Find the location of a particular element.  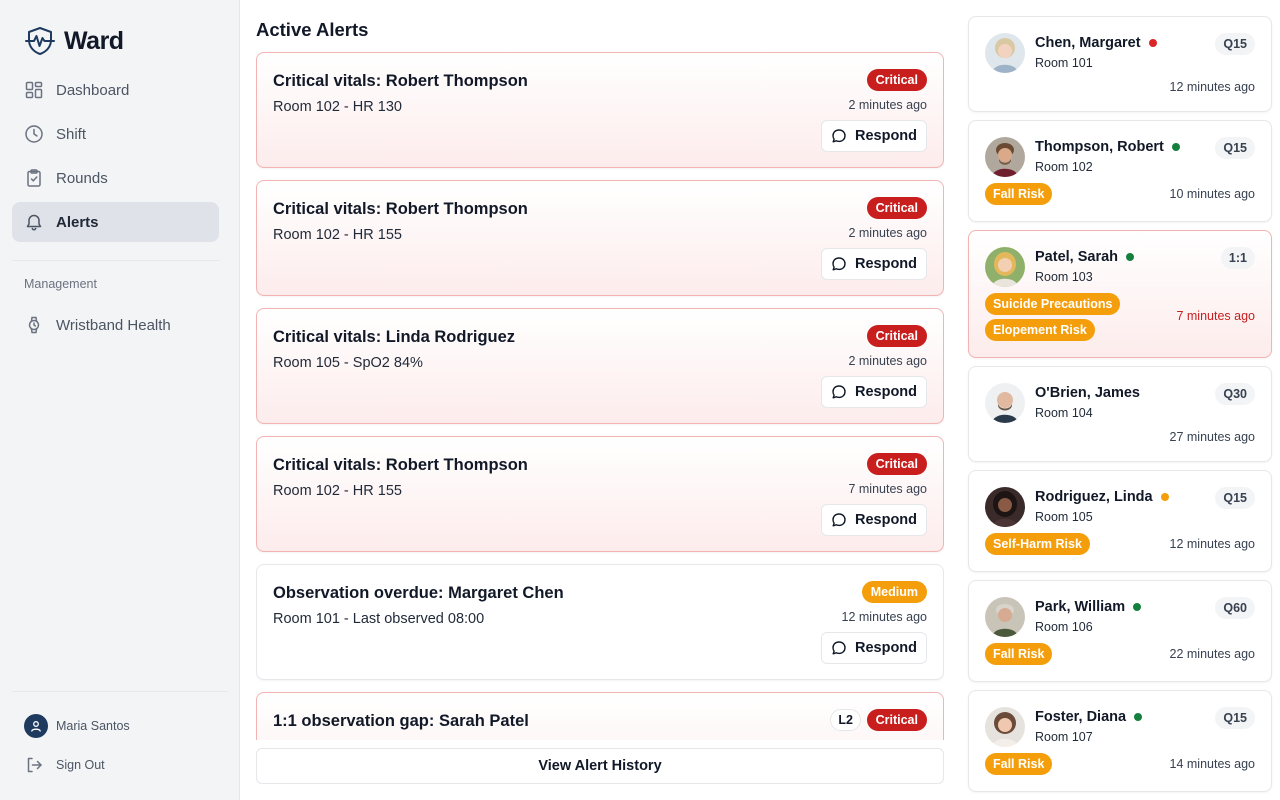

brand: Ward is located at coordinates (74, 41).